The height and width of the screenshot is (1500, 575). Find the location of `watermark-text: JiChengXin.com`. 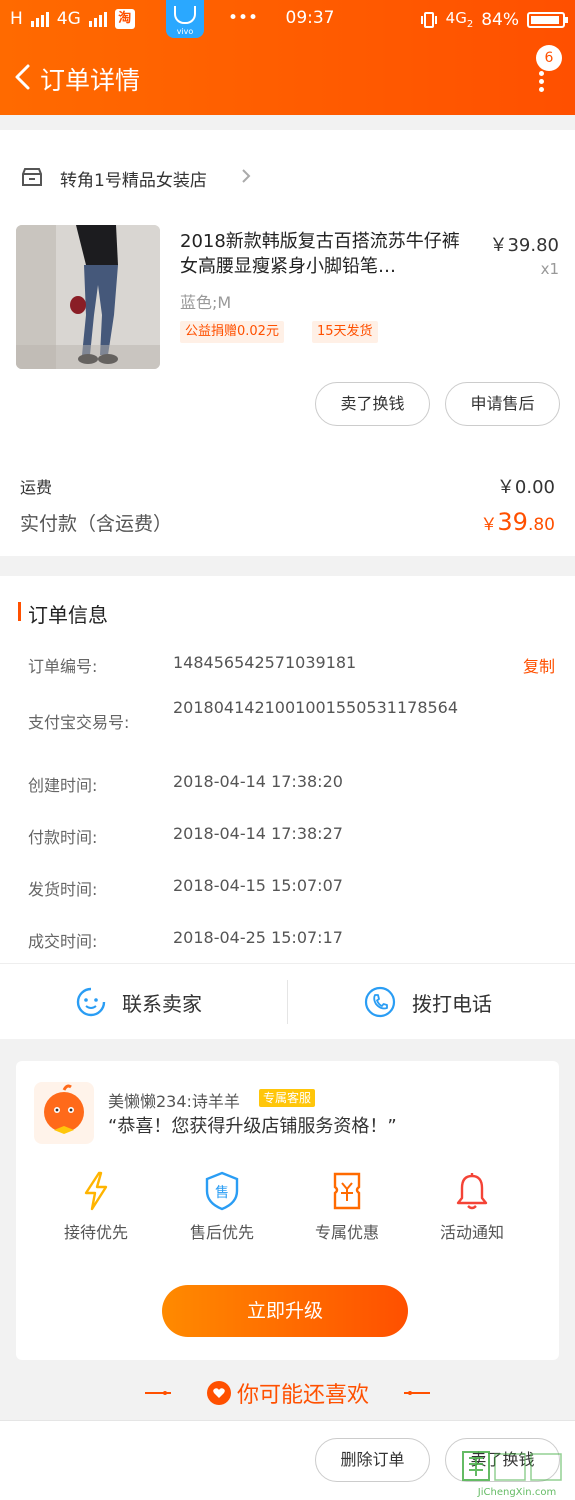

watermark-text: JiChengXin.com is located at coordinates (517, 1492).